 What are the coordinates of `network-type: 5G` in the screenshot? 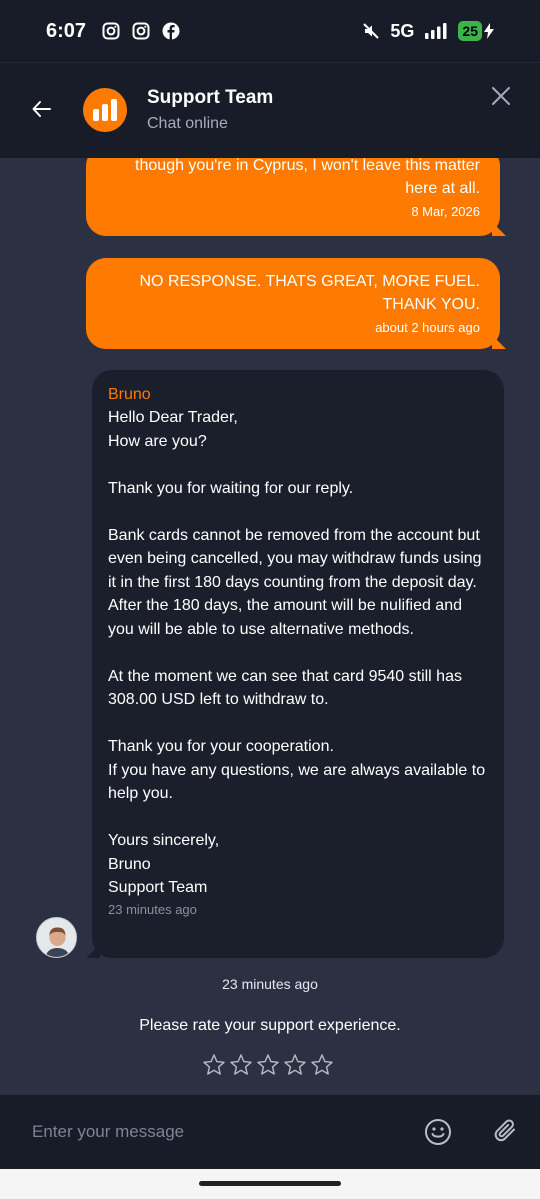 It's located at (402, 30).